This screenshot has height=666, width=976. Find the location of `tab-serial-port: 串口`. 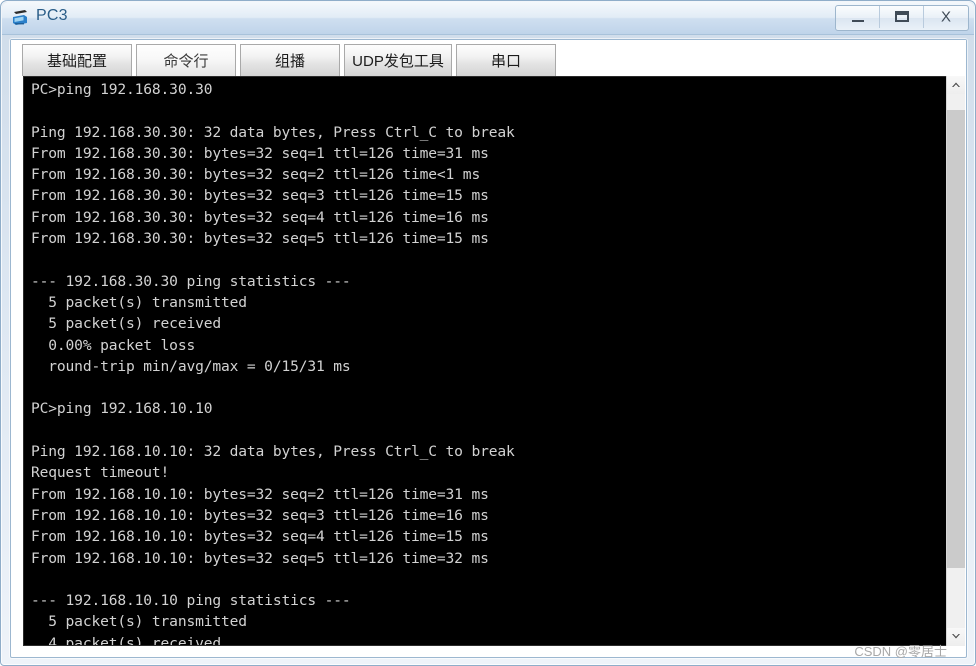

tab-serial-port: 串口 is located at coordinates (506, 60).